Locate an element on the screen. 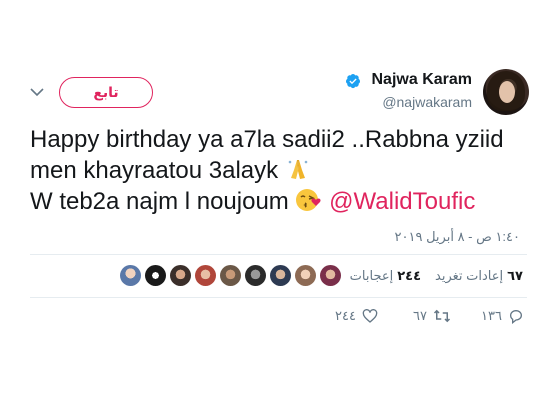 The image size is (550, 400). like-count: ٢٤٤ is located at coordinates (345, 315).